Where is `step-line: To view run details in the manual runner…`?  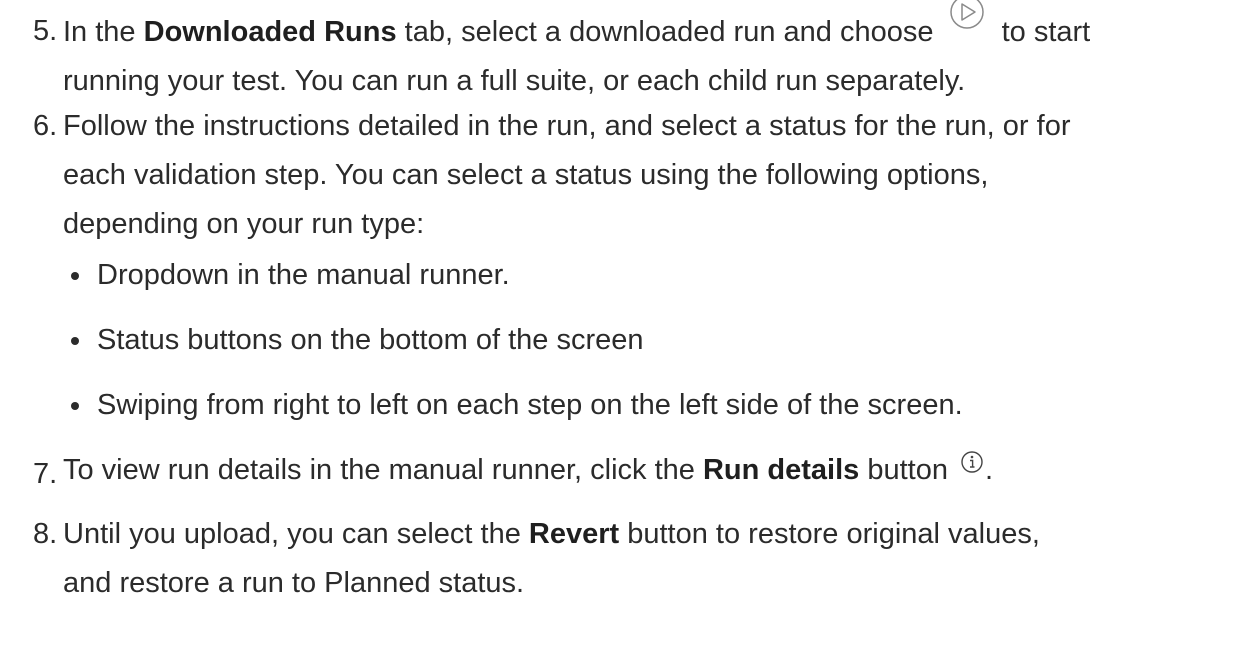 step-line: To view run details in the manual runner… is located at coordinates (648, 470).